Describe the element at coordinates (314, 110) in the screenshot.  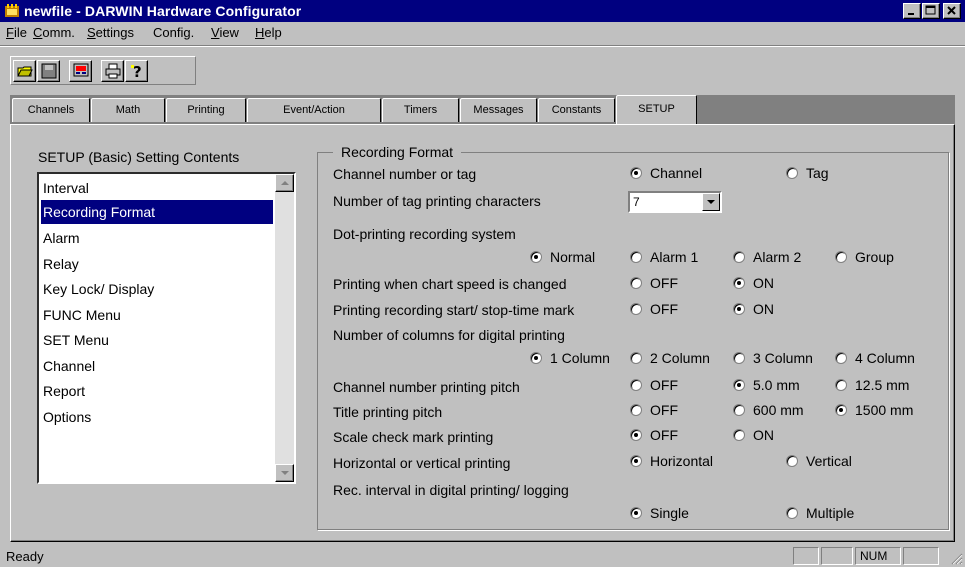
I see `tab-event-action: Event/Action` at that location.